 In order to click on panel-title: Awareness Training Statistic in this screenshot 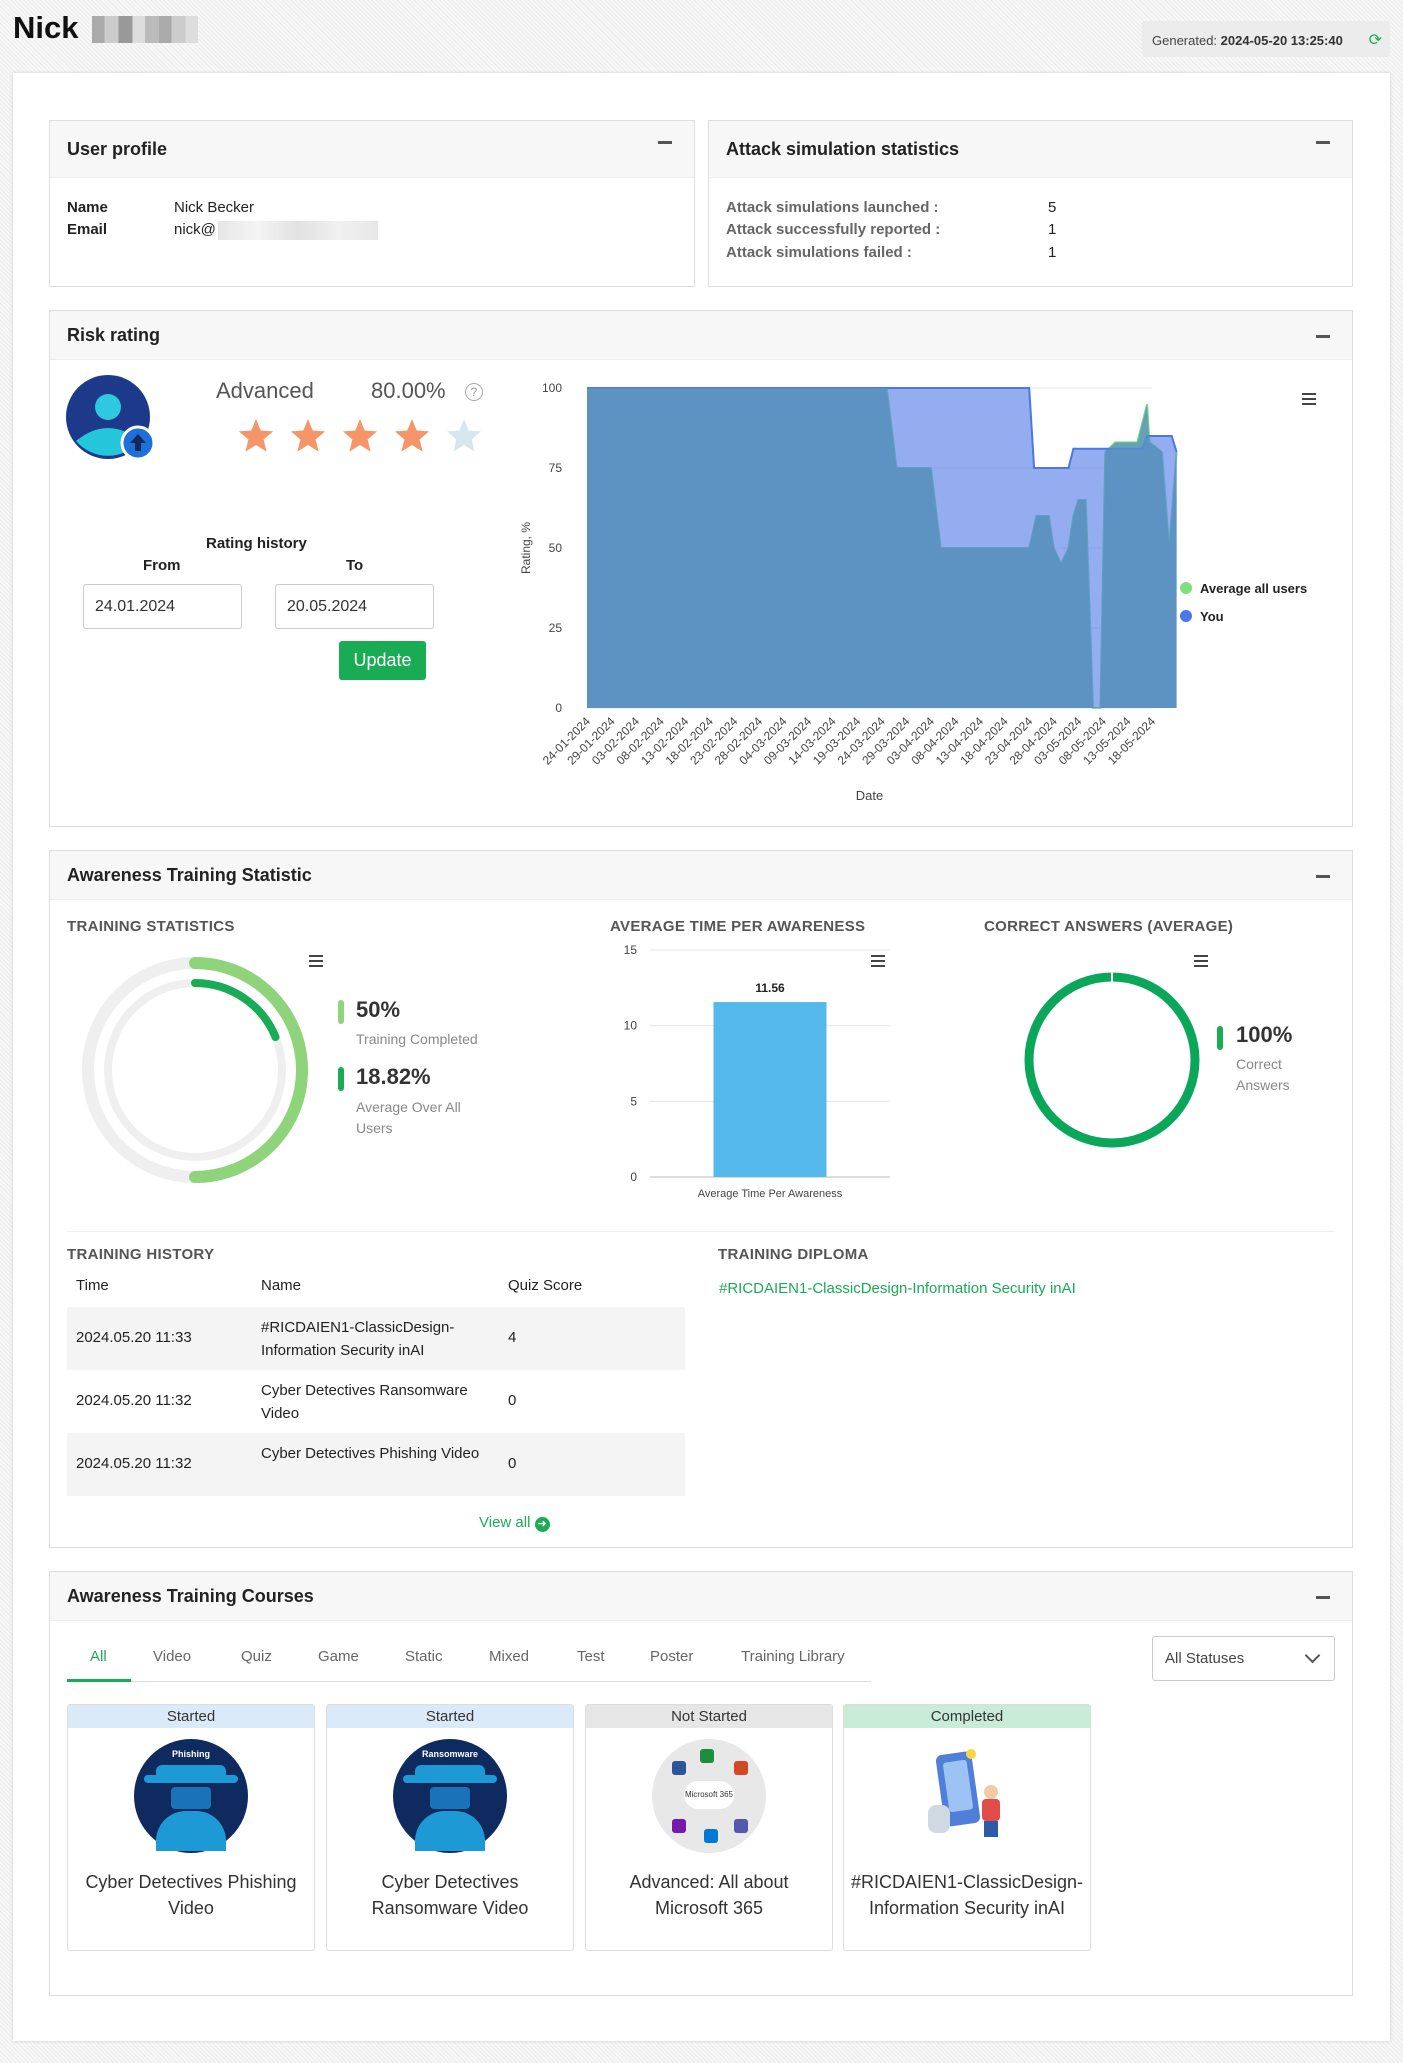, I will do `click(189, 875)`.